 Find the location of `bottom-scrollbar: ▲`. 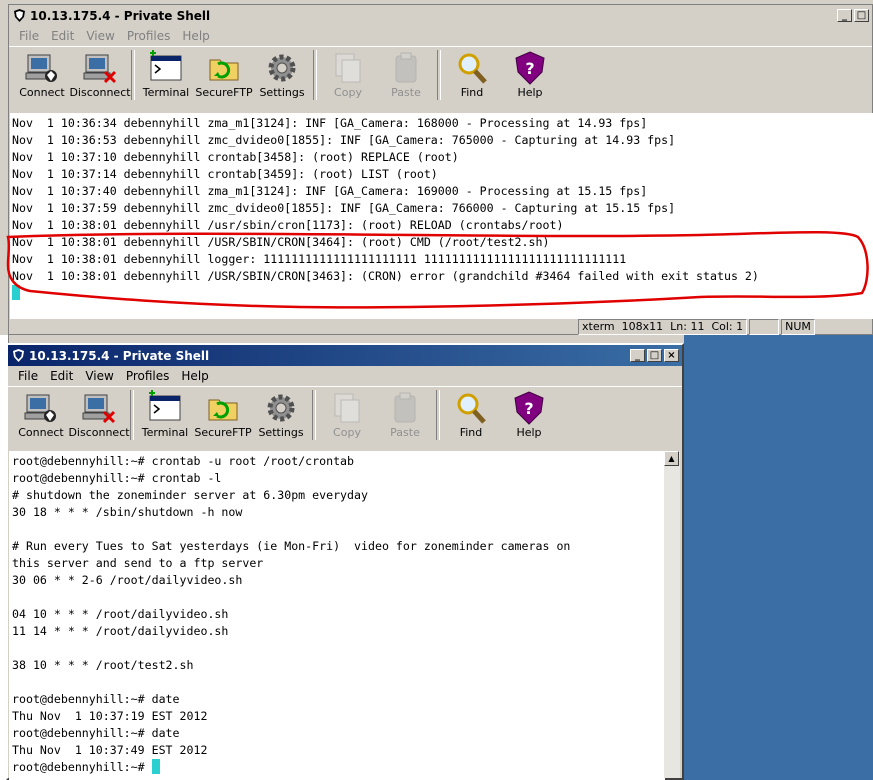

bottom-scrollbar: ▲ is located at coordinates (672, 614).